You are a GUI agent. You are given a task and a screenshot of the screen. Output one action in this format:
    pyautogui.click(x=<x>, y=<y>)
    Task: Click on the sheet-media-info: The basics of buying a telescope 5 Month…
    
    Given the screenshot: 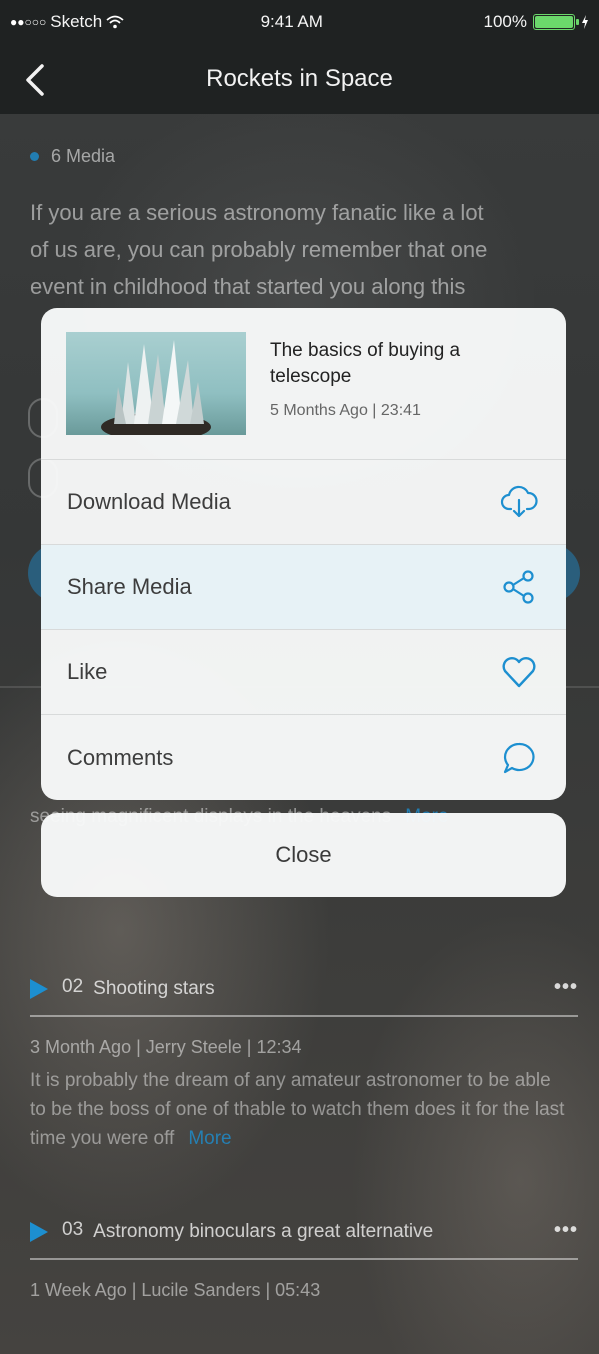 What is the action you would take?
    pyautogui.click(x=405, y=379)
    